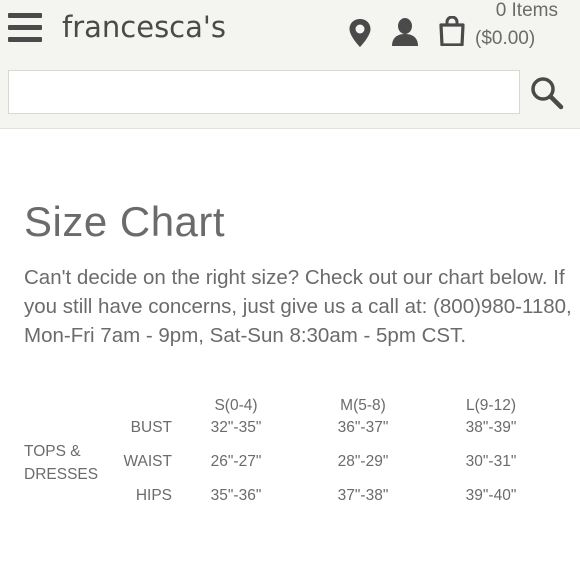 This screenshot has width=580, height=580. What do you see at coordinates (153, 495) in the screenshot?
I see `row-label-hips: HIPS` at bounding box center [153, 495].